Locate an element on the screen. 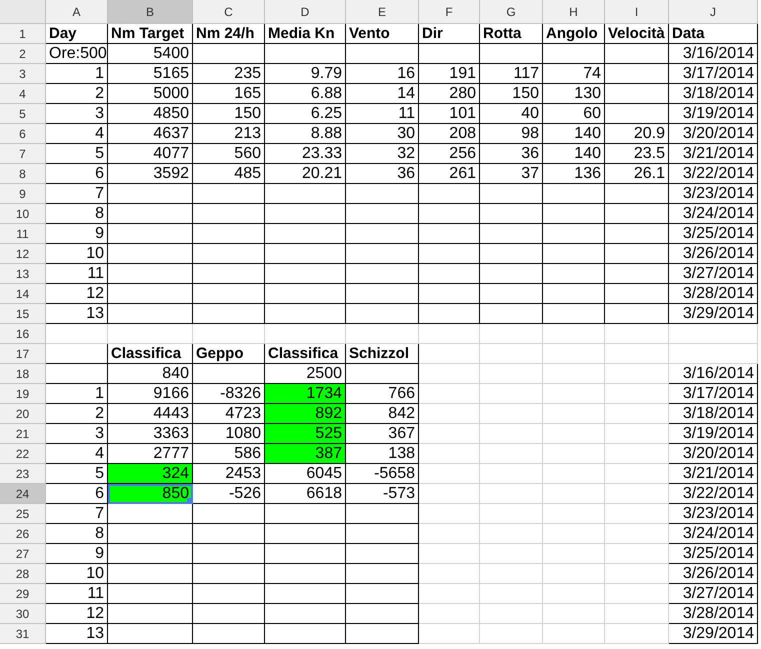 The width and height of the screenshot is (761, 649). row-header: 17 is located at coordinates (23, 354).